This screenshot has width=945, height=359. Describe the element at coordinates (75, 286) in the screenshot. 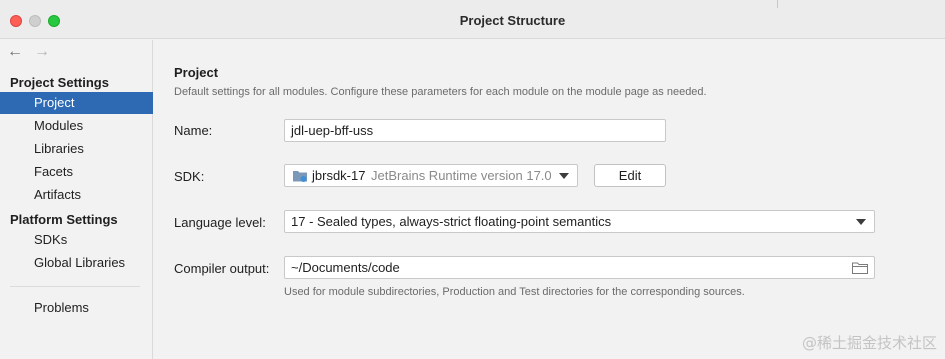

I see `sidebar-divider` at that location.